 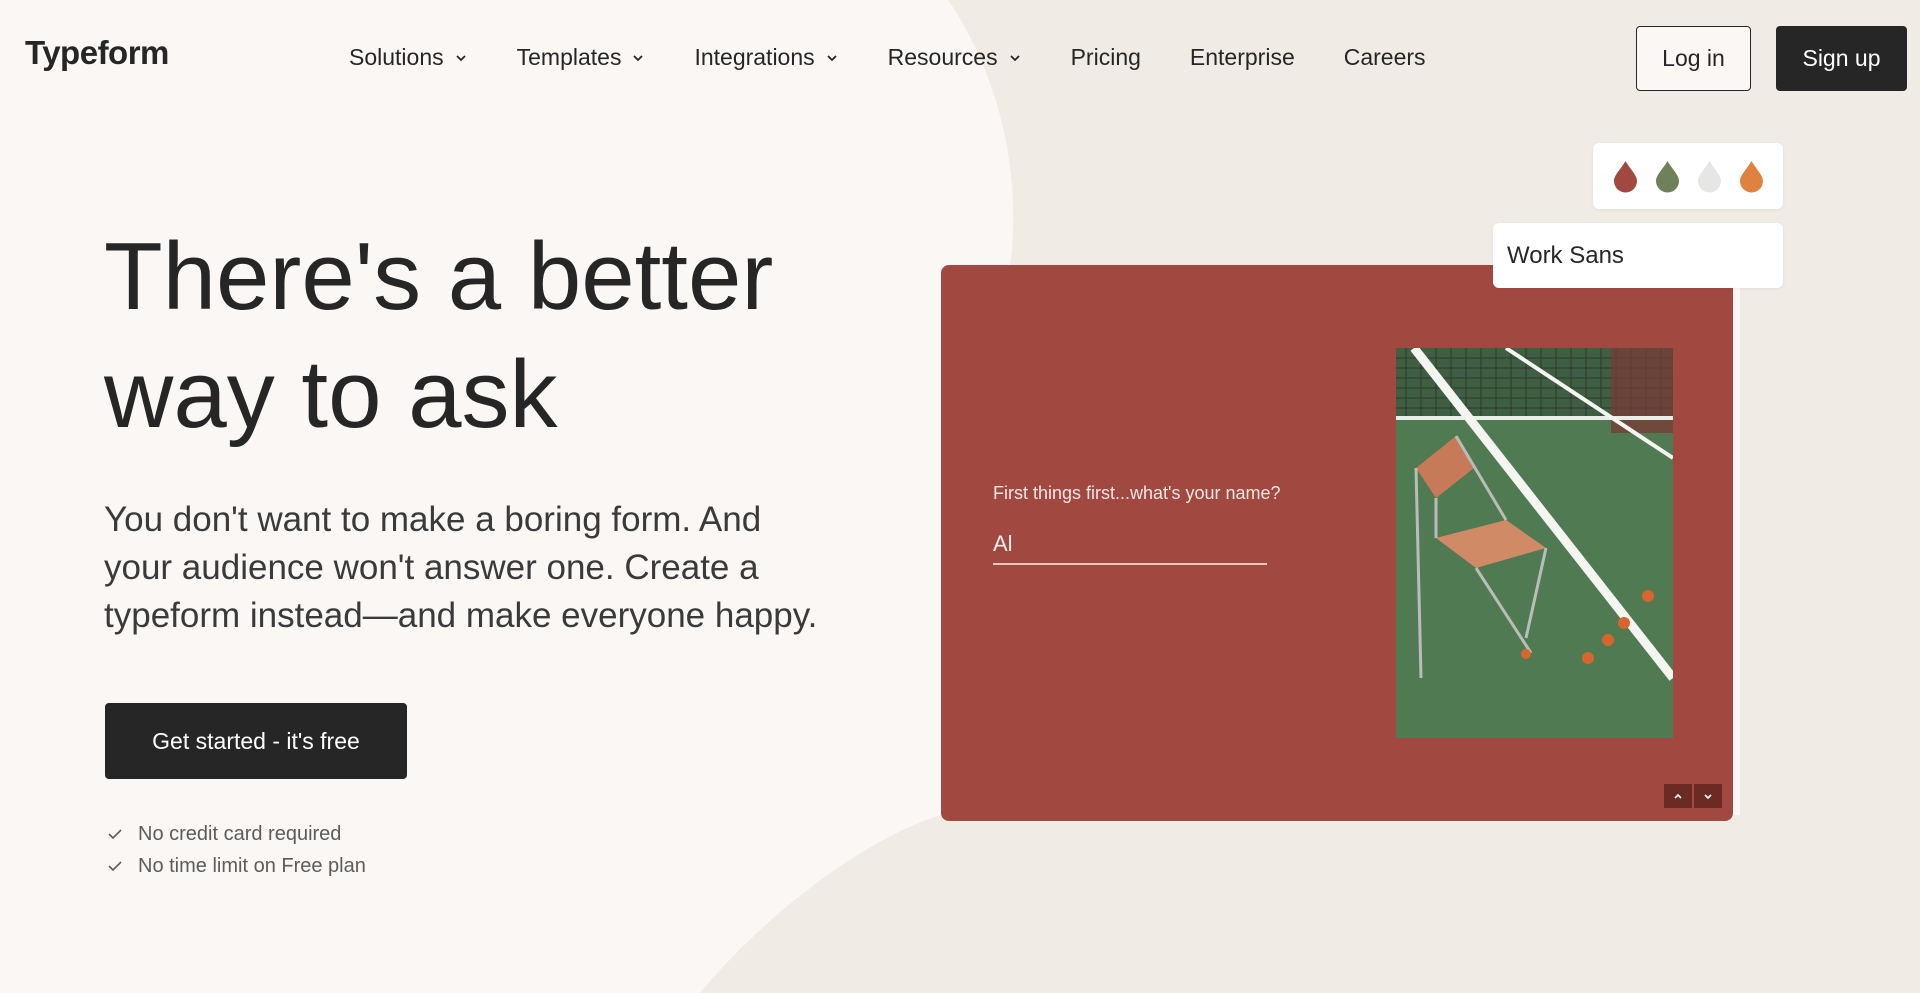 What do you see at coordinates (1751, 176) in the screenshot?
I see `color-drop-orange-icon` at bounding box center [1751, 176].